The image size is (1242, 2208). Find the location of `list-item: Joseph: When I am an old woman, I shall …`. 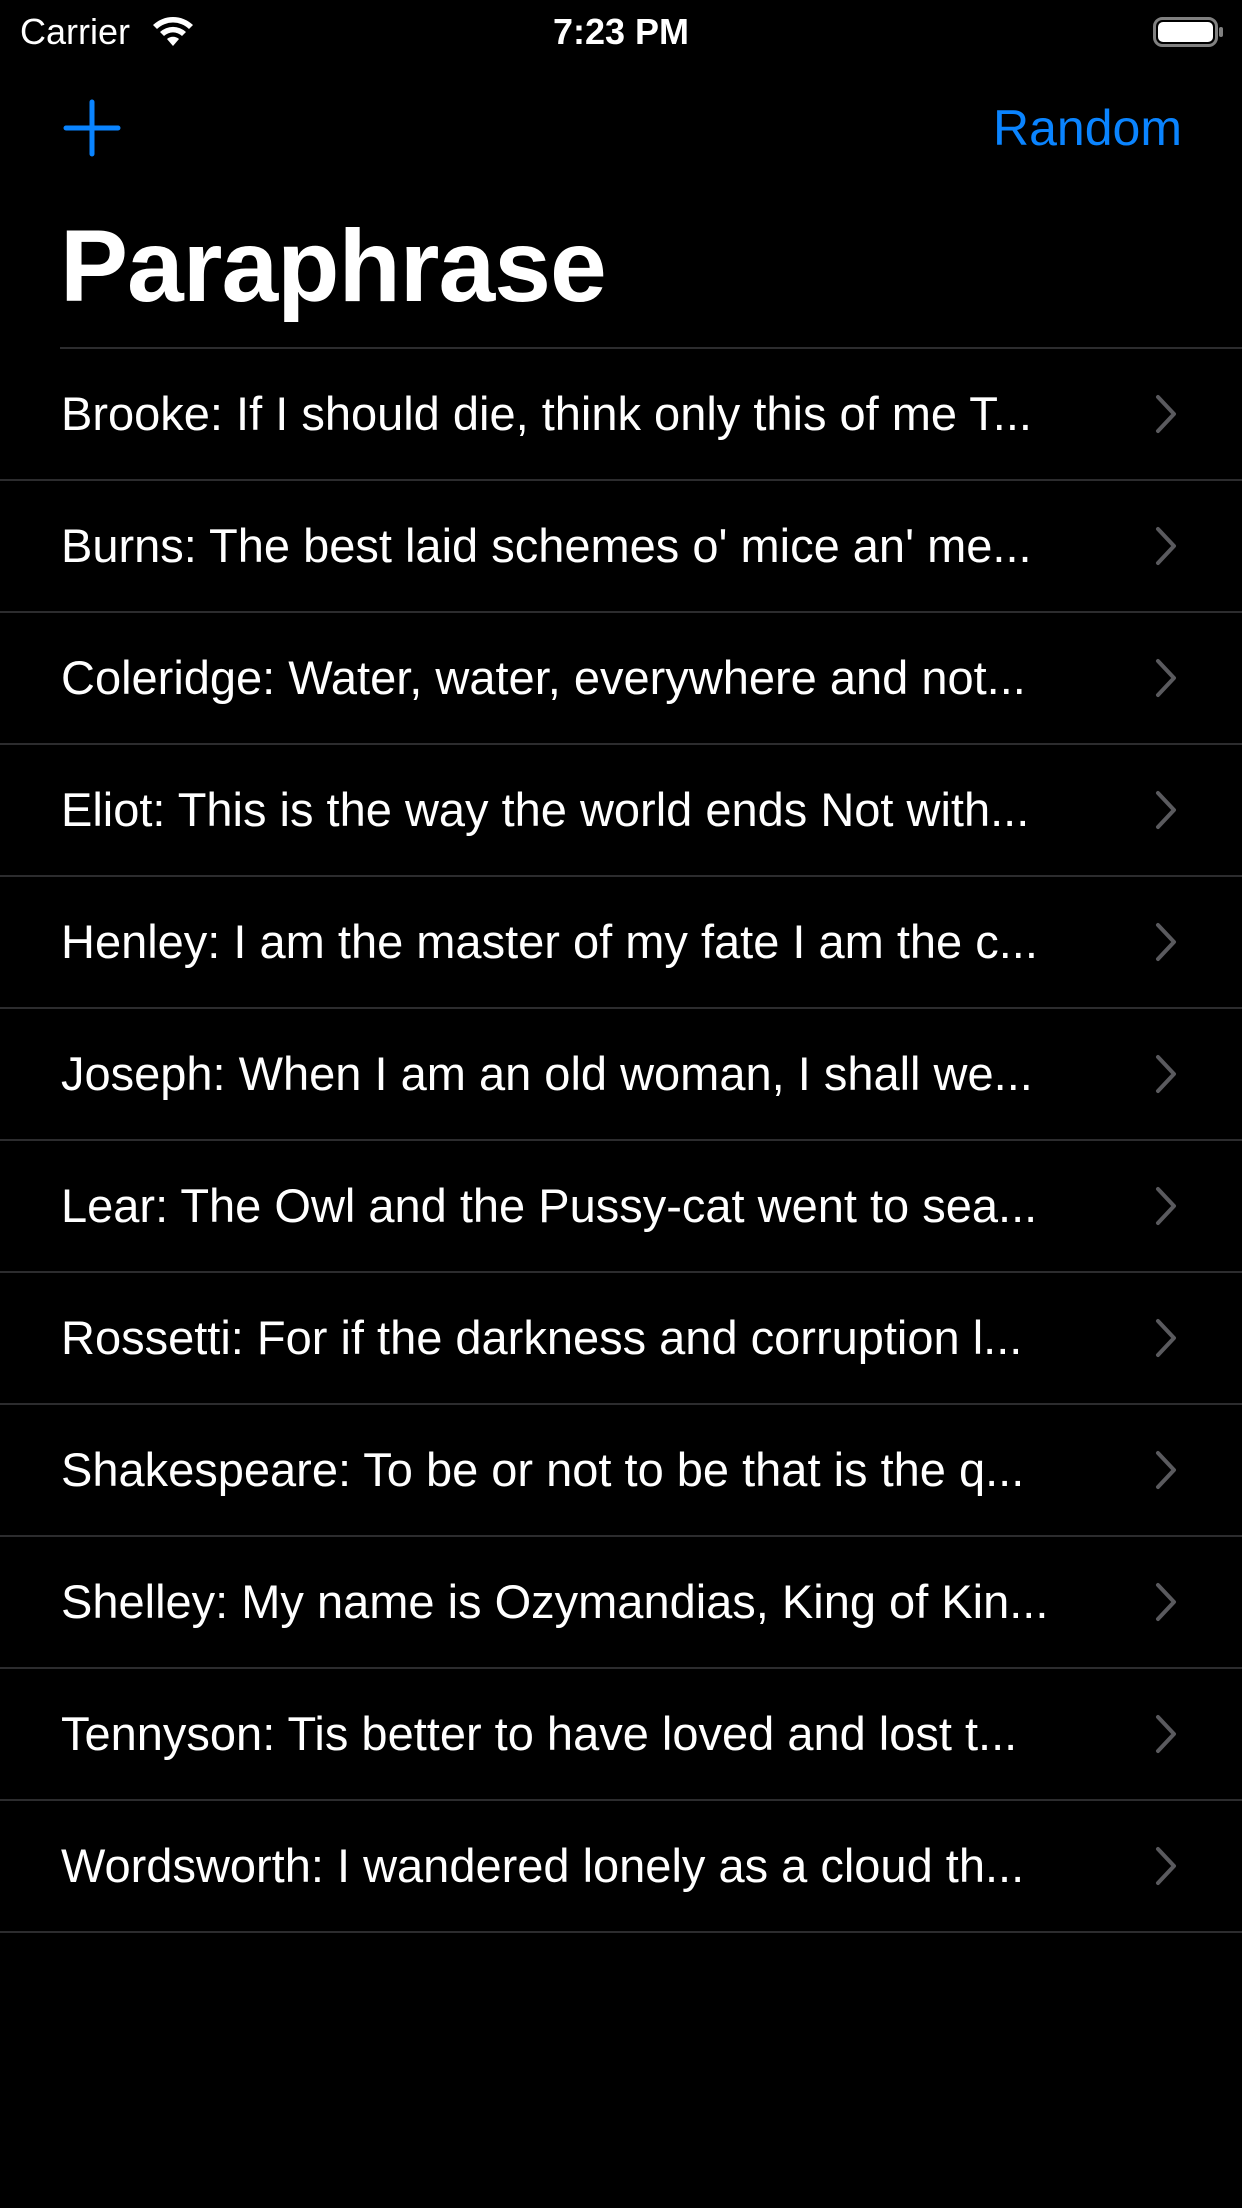

list-item: Joseph: When I am an old woman, I shall … is located at coordinates (621, 1075).